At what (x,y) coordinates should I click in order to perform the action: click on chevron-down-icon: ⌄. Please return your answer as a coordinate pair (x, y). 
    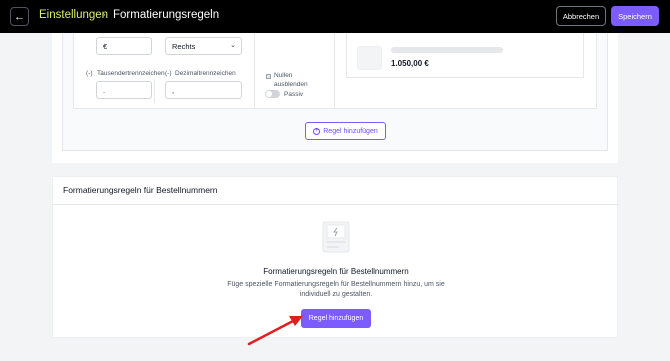
    Looking at the image, I should click on (233, 45).